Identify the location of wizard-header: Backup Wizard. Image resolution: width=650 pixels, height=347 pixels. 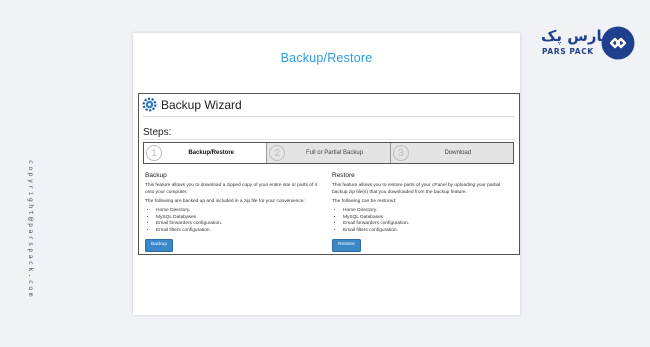
(192, 104).